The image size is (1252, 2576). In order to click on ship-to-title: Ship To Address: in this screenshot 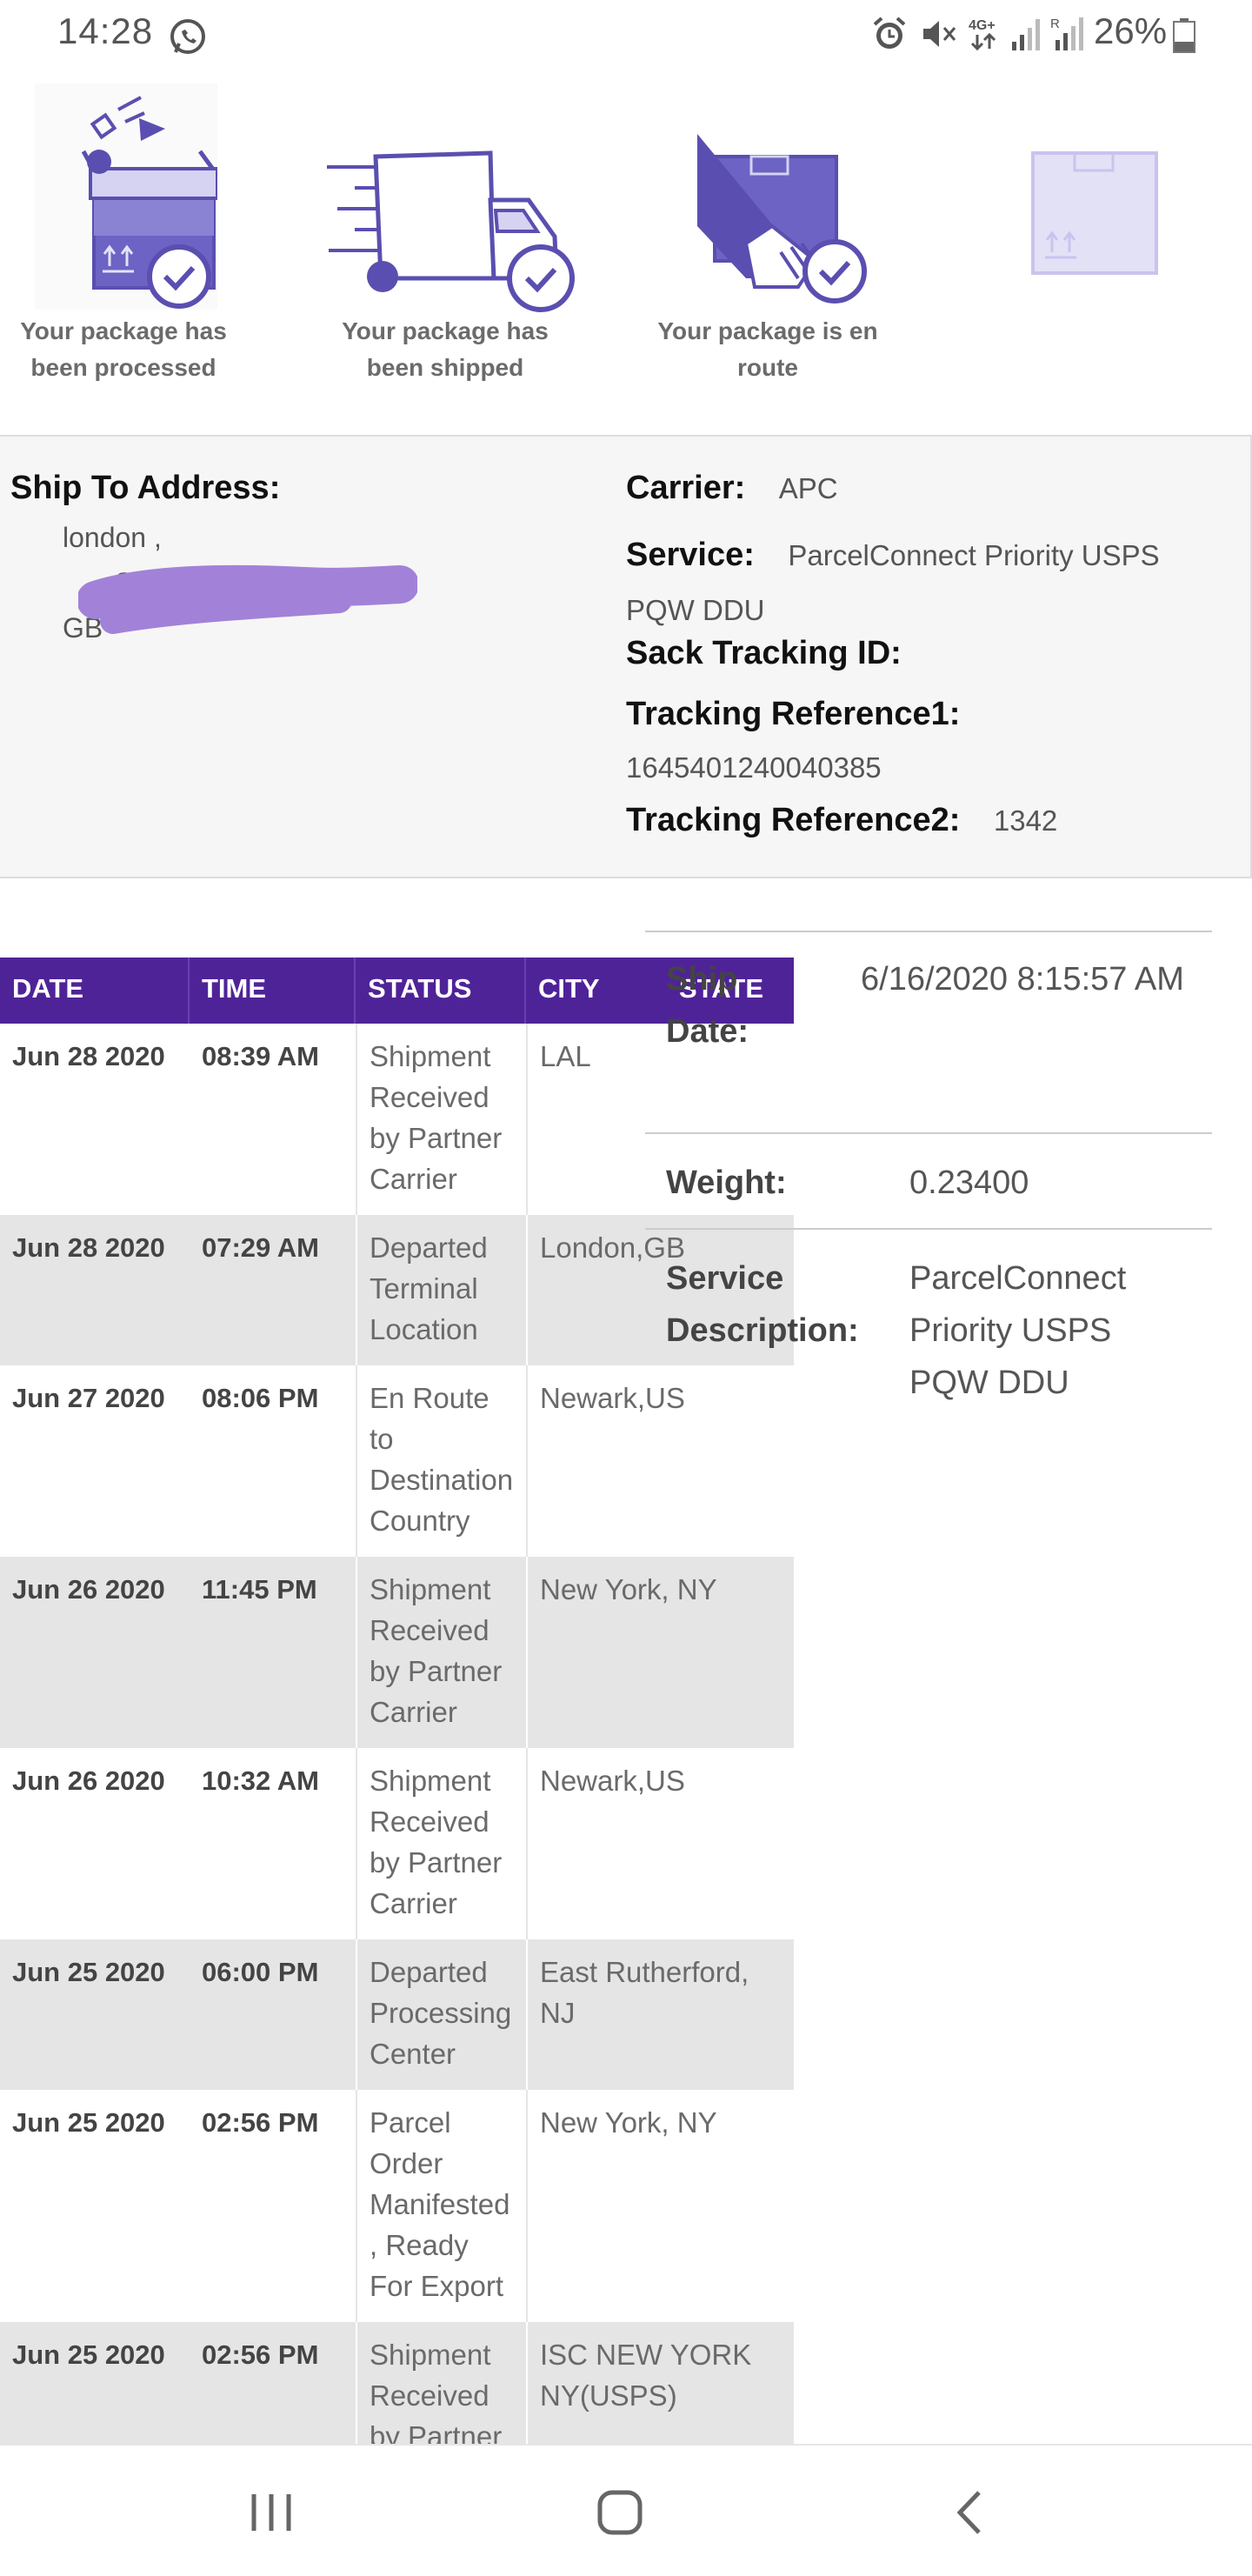, I will do `click(146, 488)`.